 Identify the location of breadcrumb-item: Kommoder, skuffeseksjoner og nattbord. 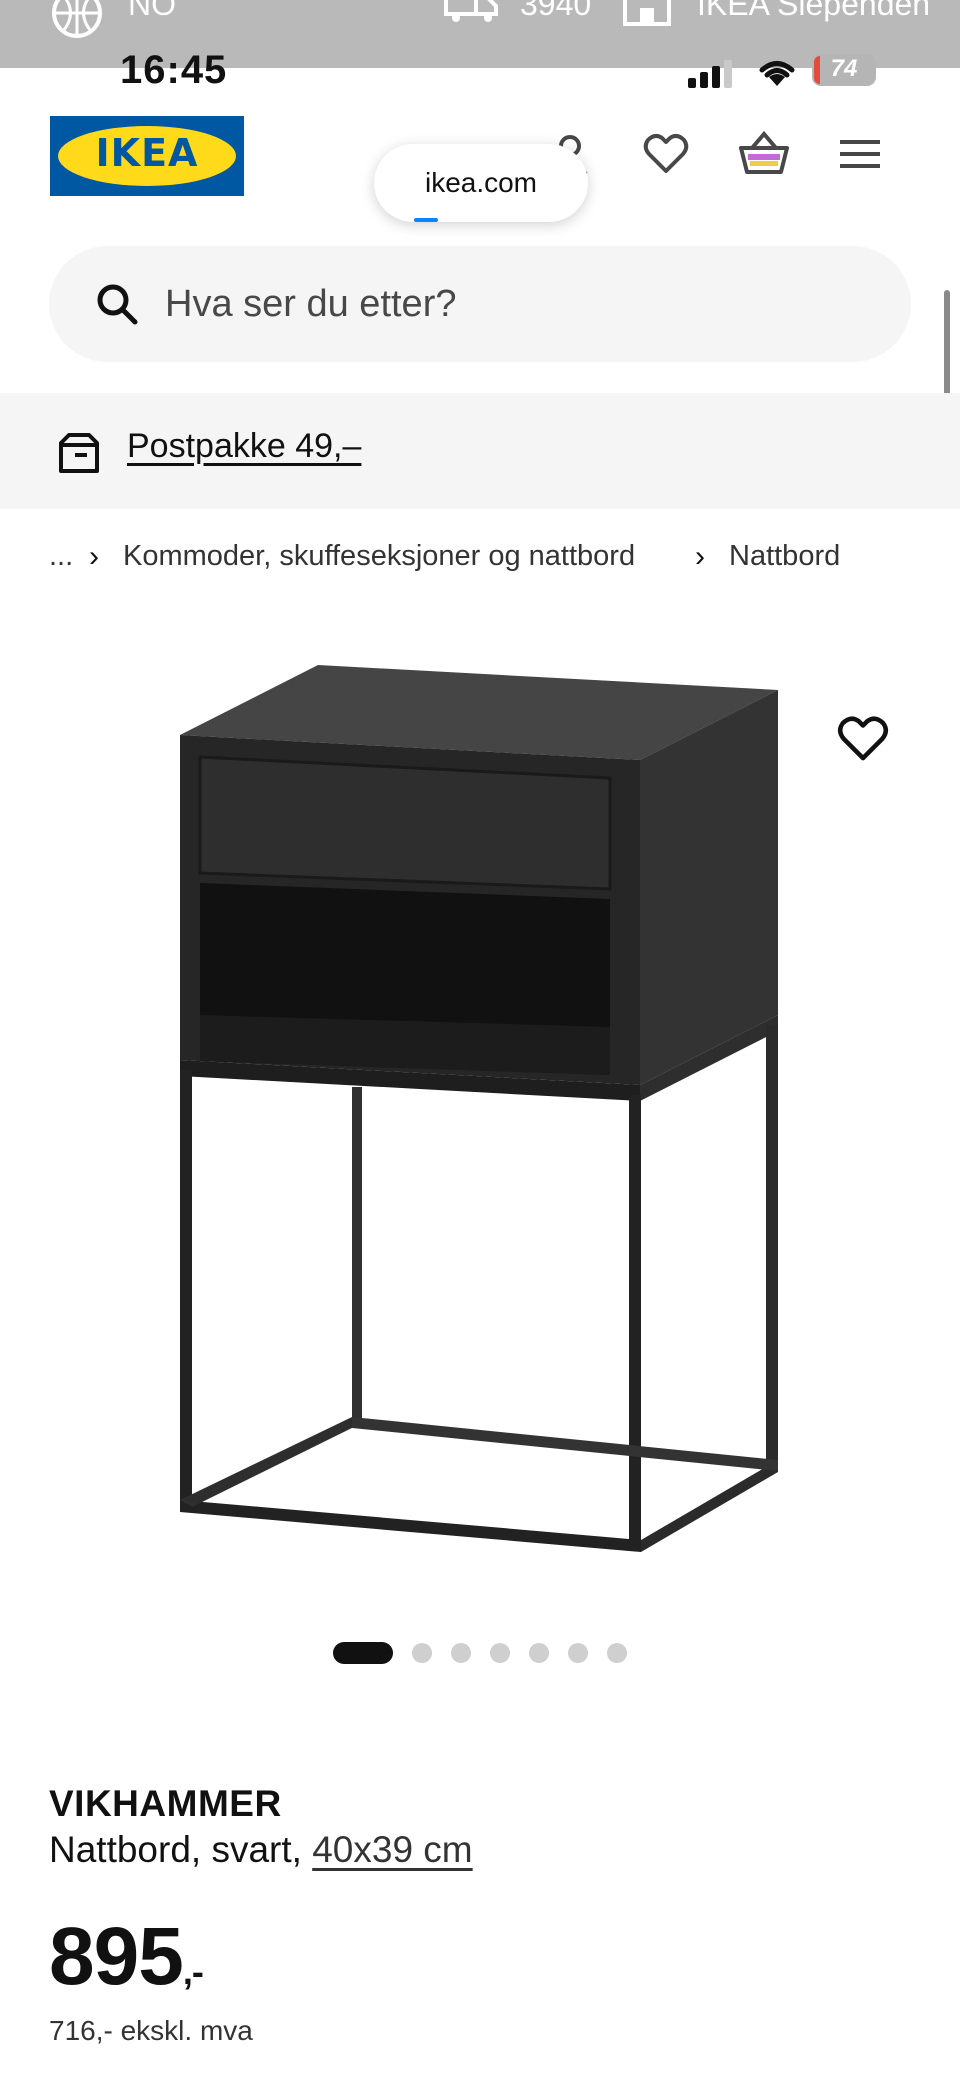
(379, 556).